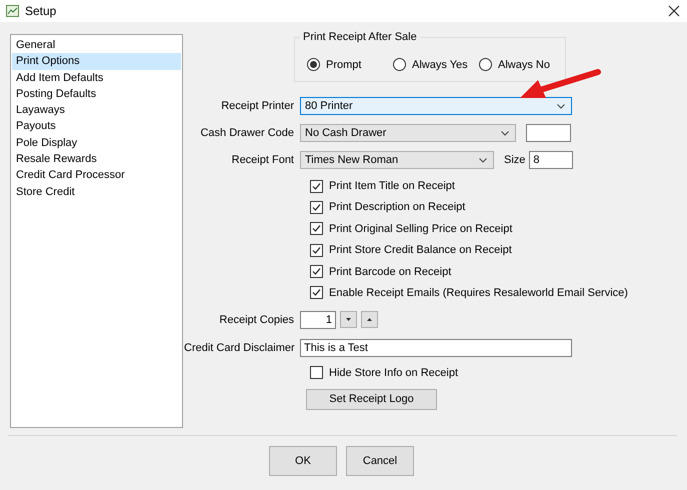 The height and width of the screenshot is (490, 687). Describe the element at coordinates (257, 106) in the screenshot. I see `field-label: Receipt Printer` at that location.